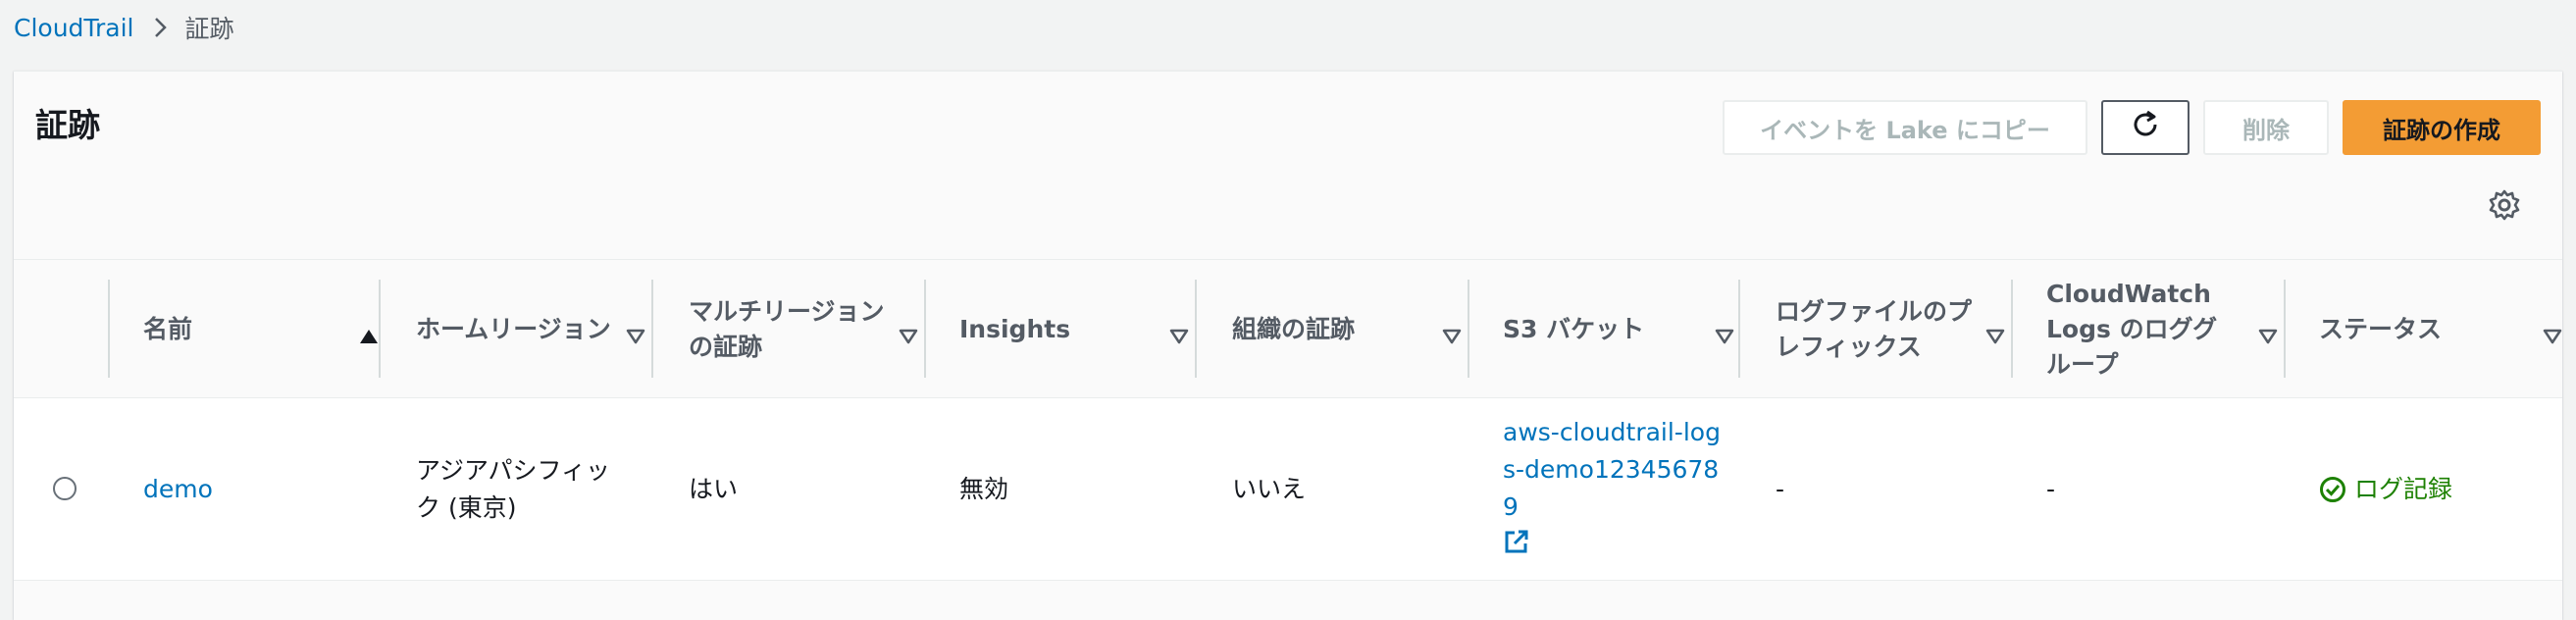  I want to click on column-header-status: ステータス, so click(2440, 329).